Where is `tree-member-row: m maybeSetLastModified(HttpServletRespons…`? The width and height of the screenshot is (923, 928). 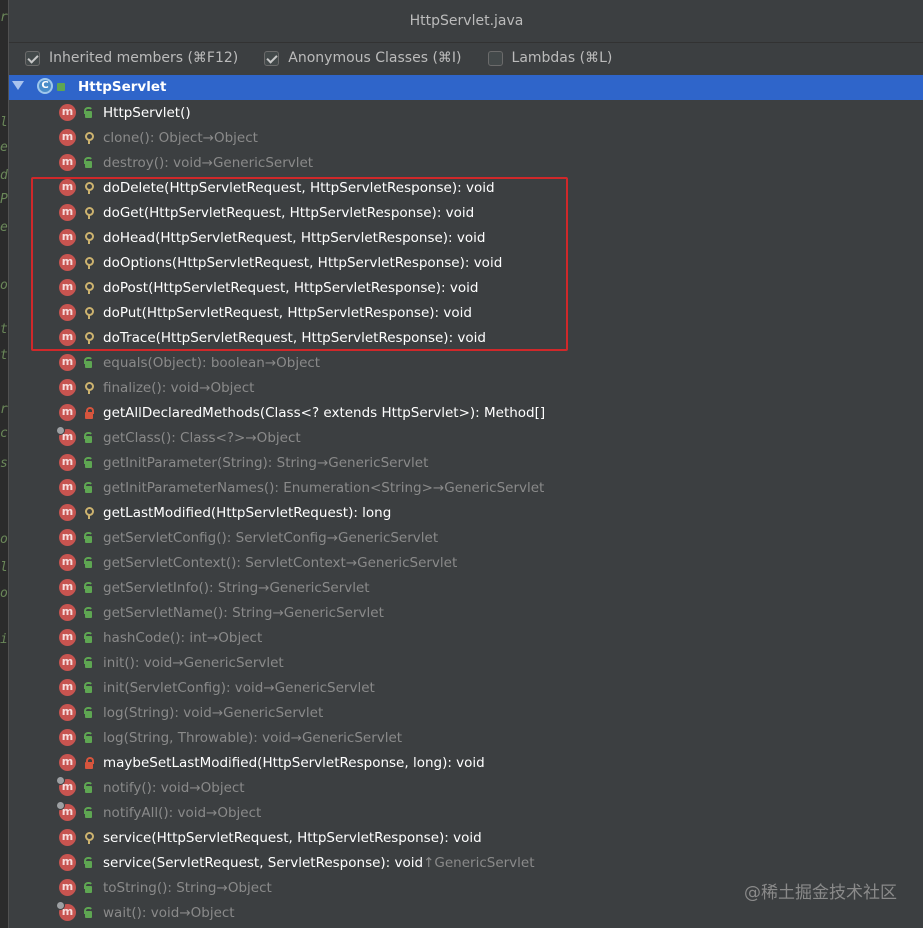 tree-member-row: m maybeSetLastModified(HttpServletRespons… is located at coordinates (466, 762).